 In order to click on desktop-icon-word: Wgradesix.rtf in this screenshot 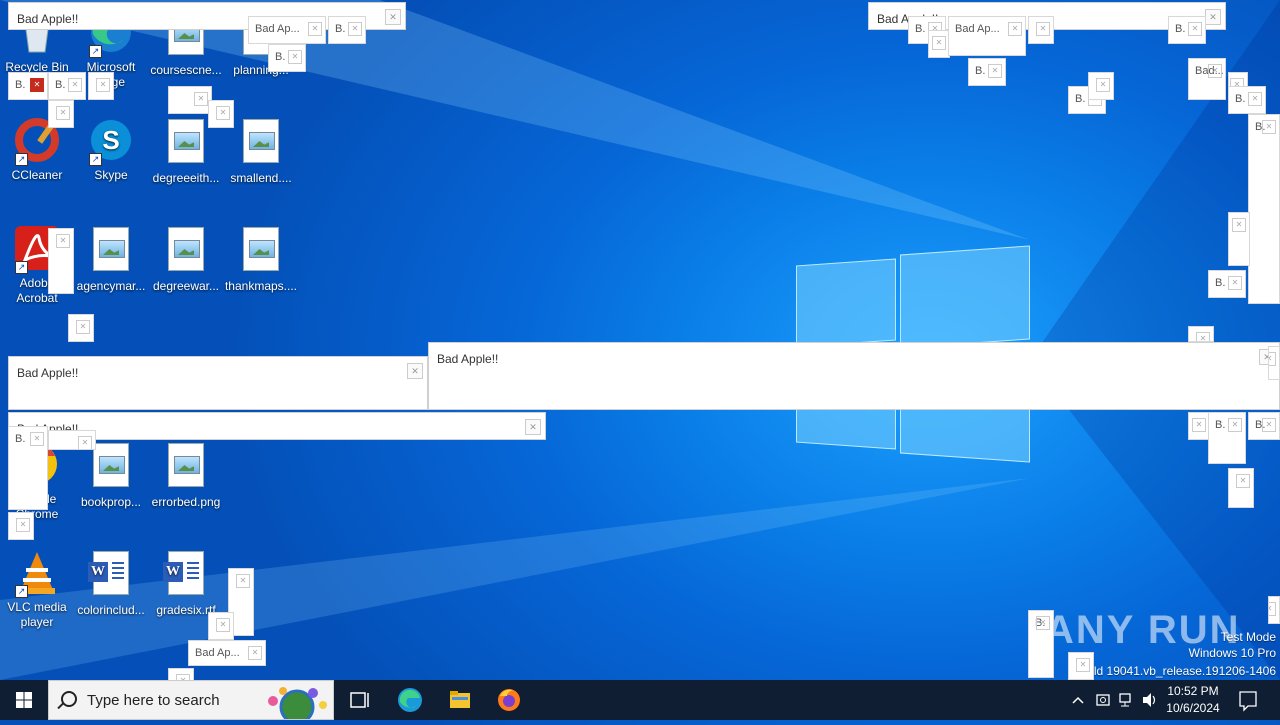, I will do `click(186, 583)`.